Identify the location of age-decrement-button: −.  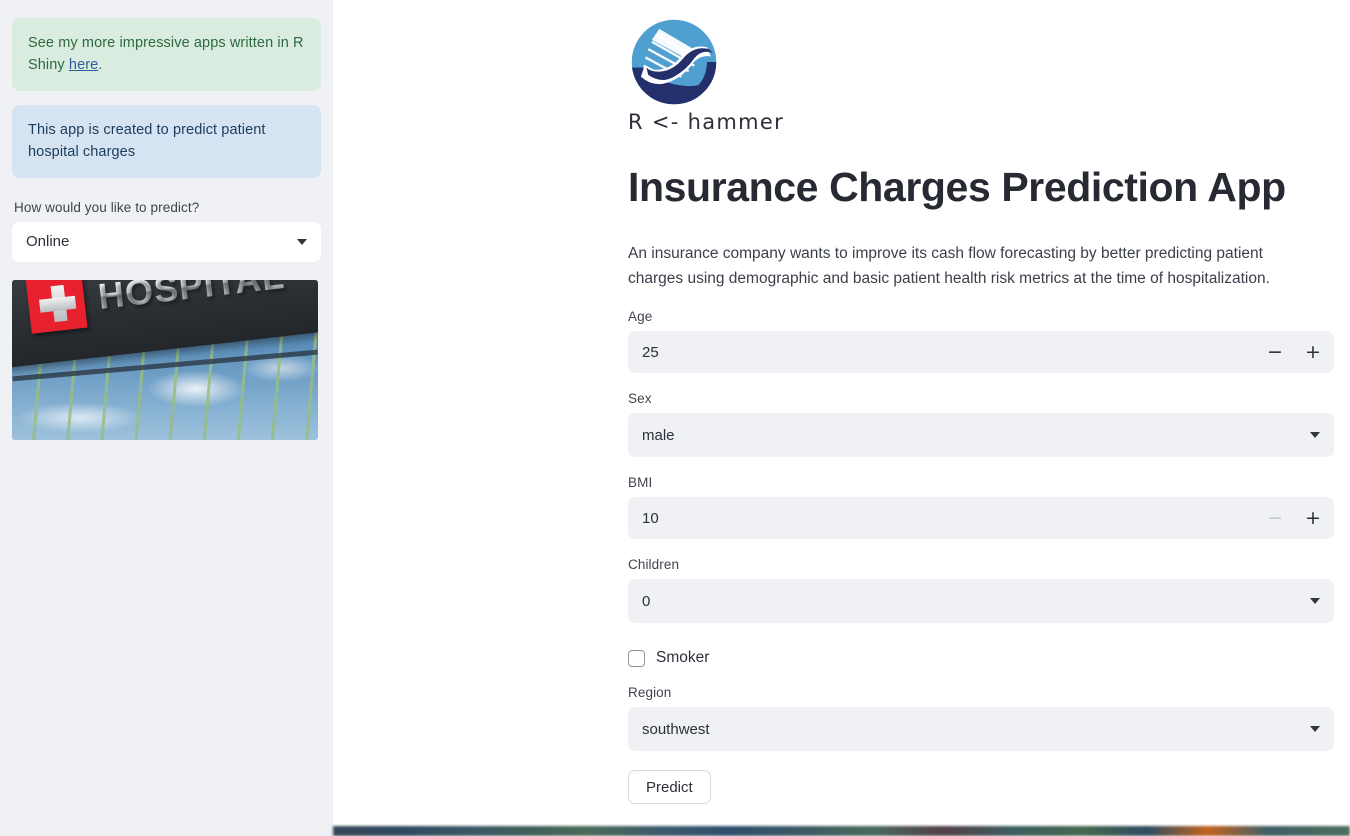
(1275, 352).